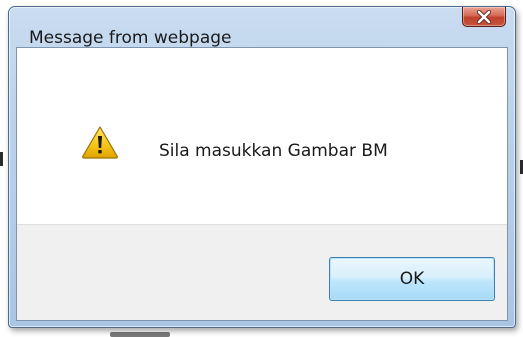  What do you see at coordinates (262, 27) in the screenshot?
I see `dialog-title-bar: Message from webpage` at bounding box center [262, 27].